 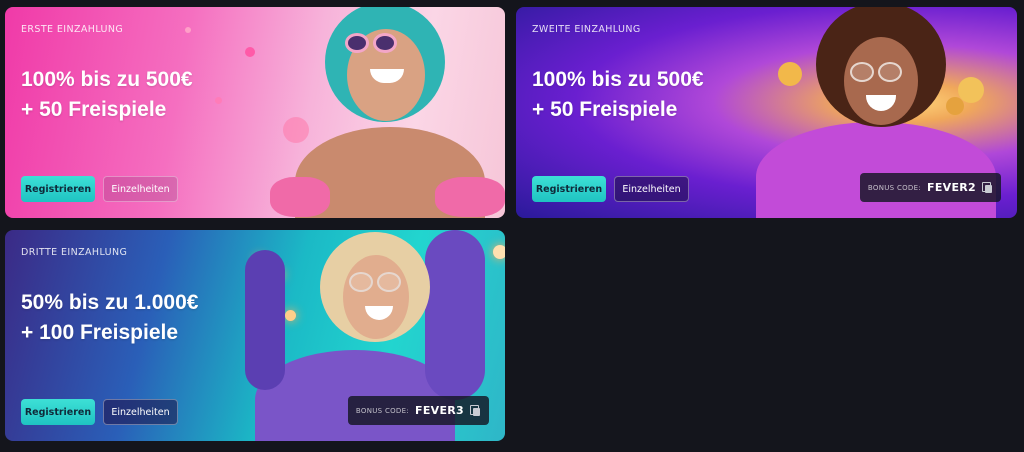 What do you see at coordinates (439, 410) in the screenshot?
I see `bonus-code-value: FEVER3` at bounding box center [439, 410].